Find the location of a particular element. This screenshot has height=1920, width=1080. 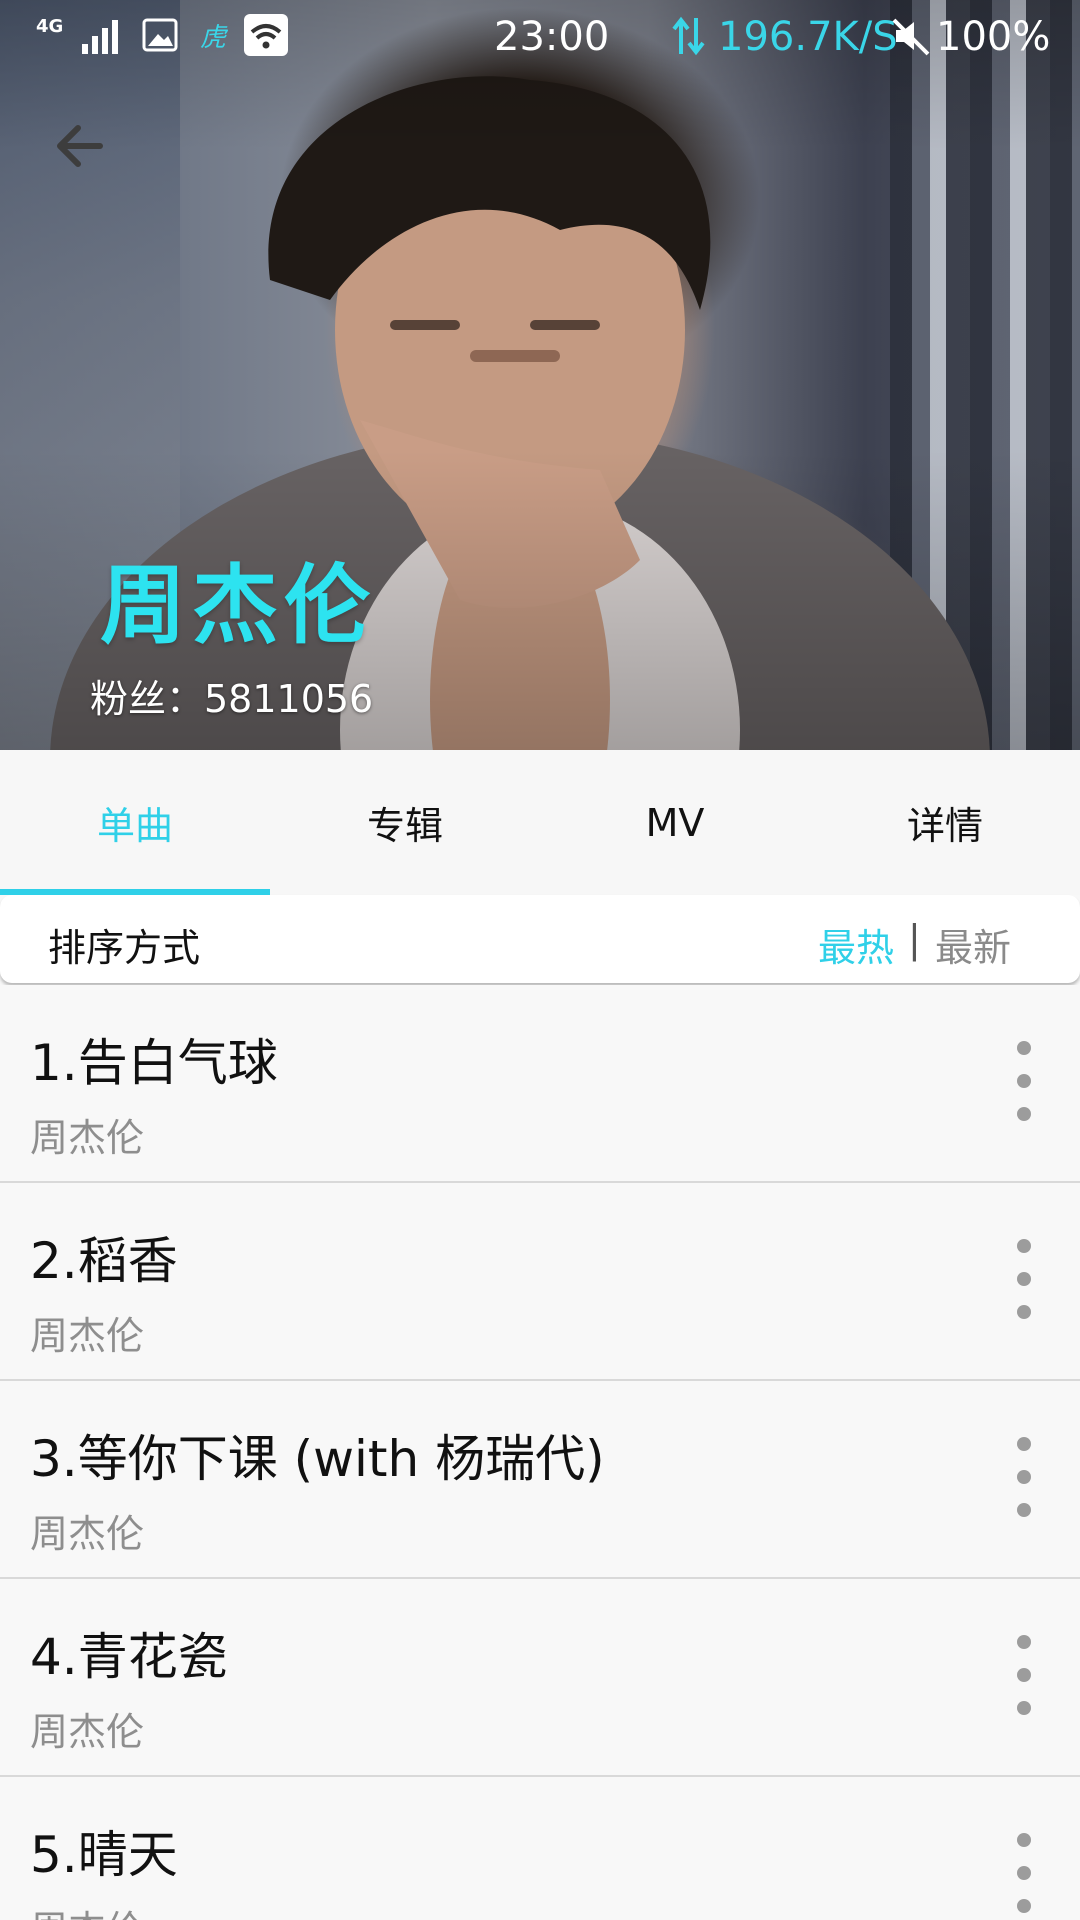

song-title: 2.稻香 is located at coordinates (104, 1261).